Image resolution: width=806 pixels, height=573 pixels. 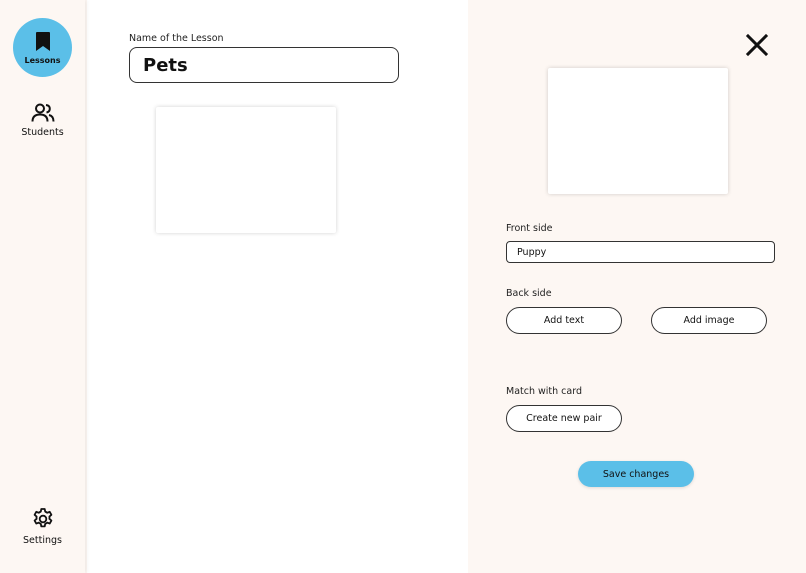 I want to click on save-changes-button: Save changes, so click(x=636, y=474).